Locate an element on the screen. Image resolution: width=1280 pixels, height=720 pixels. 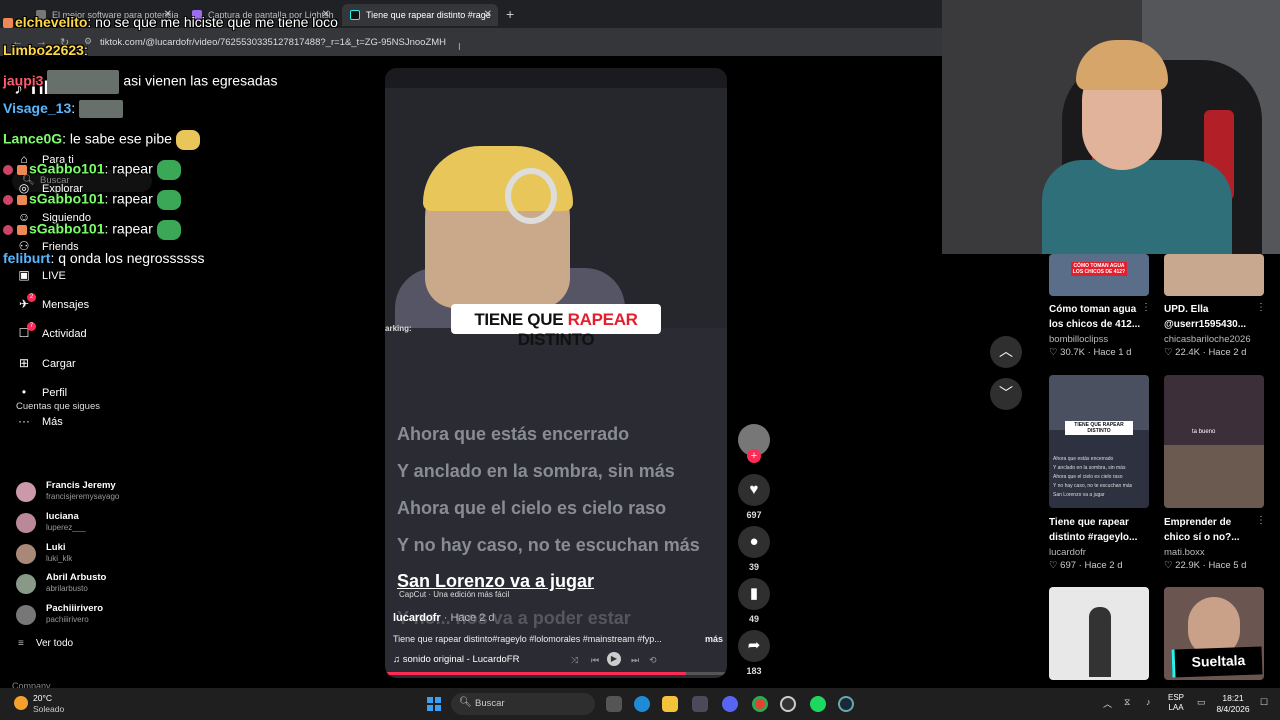
feed-user: bombilloclipss is located at coordinates (1078, 339).